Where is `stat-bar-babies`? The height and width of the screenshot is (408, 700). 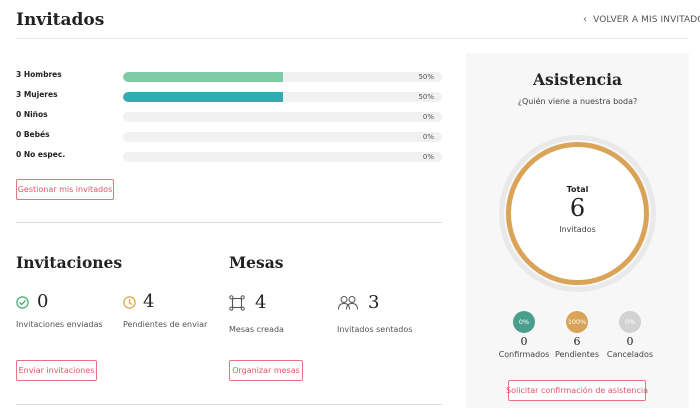 stat-bar-babies is located at coordinates (282, 137).